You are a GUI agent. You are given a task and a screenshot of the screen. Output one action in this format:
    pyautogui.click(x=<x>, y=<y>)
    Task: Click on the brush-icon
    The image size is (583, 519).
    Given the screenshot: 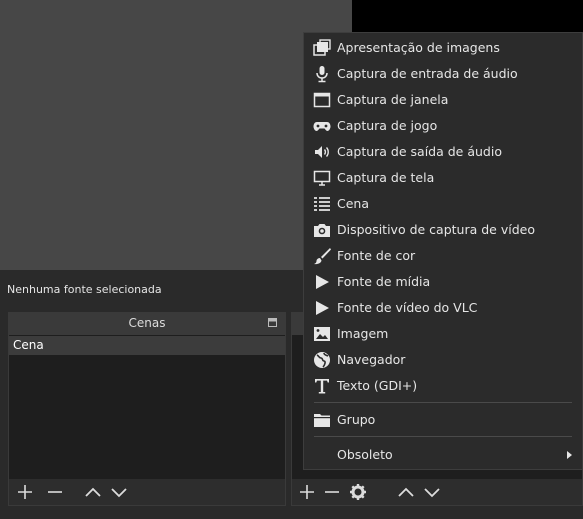 What is the action you would take?
    pyautogui.click(x=322, y=256)
    